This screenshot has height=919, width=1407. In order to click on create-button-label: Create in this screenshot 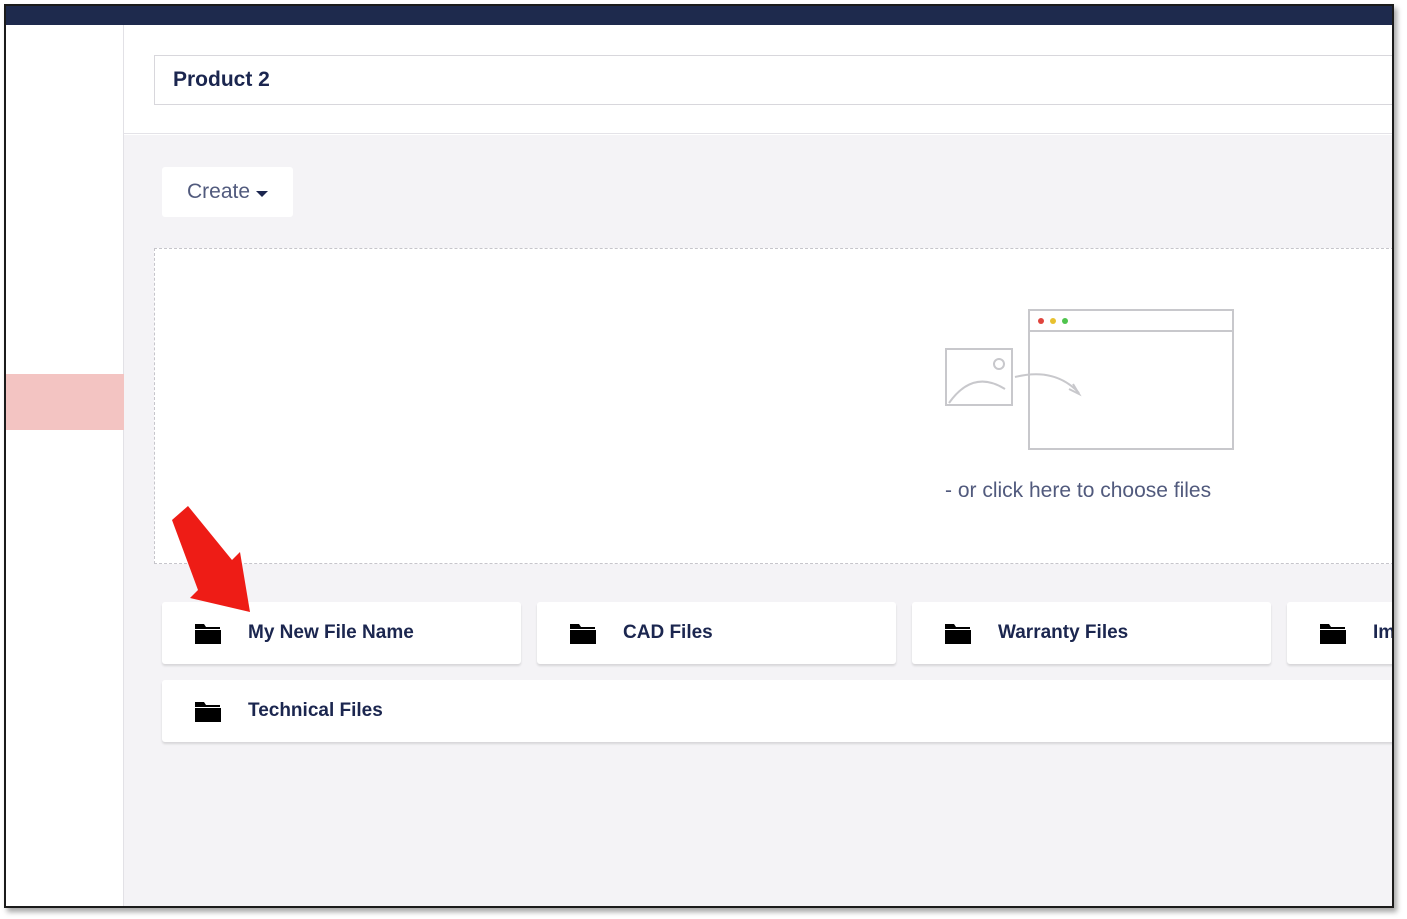, I will do `click(218, 191)`.